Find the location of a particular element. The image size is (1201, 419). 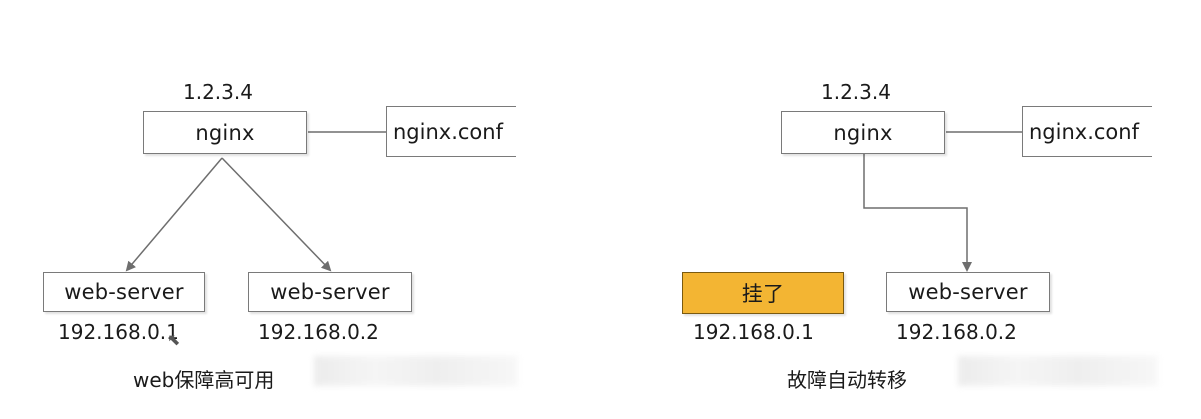

right-caption: 故障自动转移 is located at coordinates (847, 380).